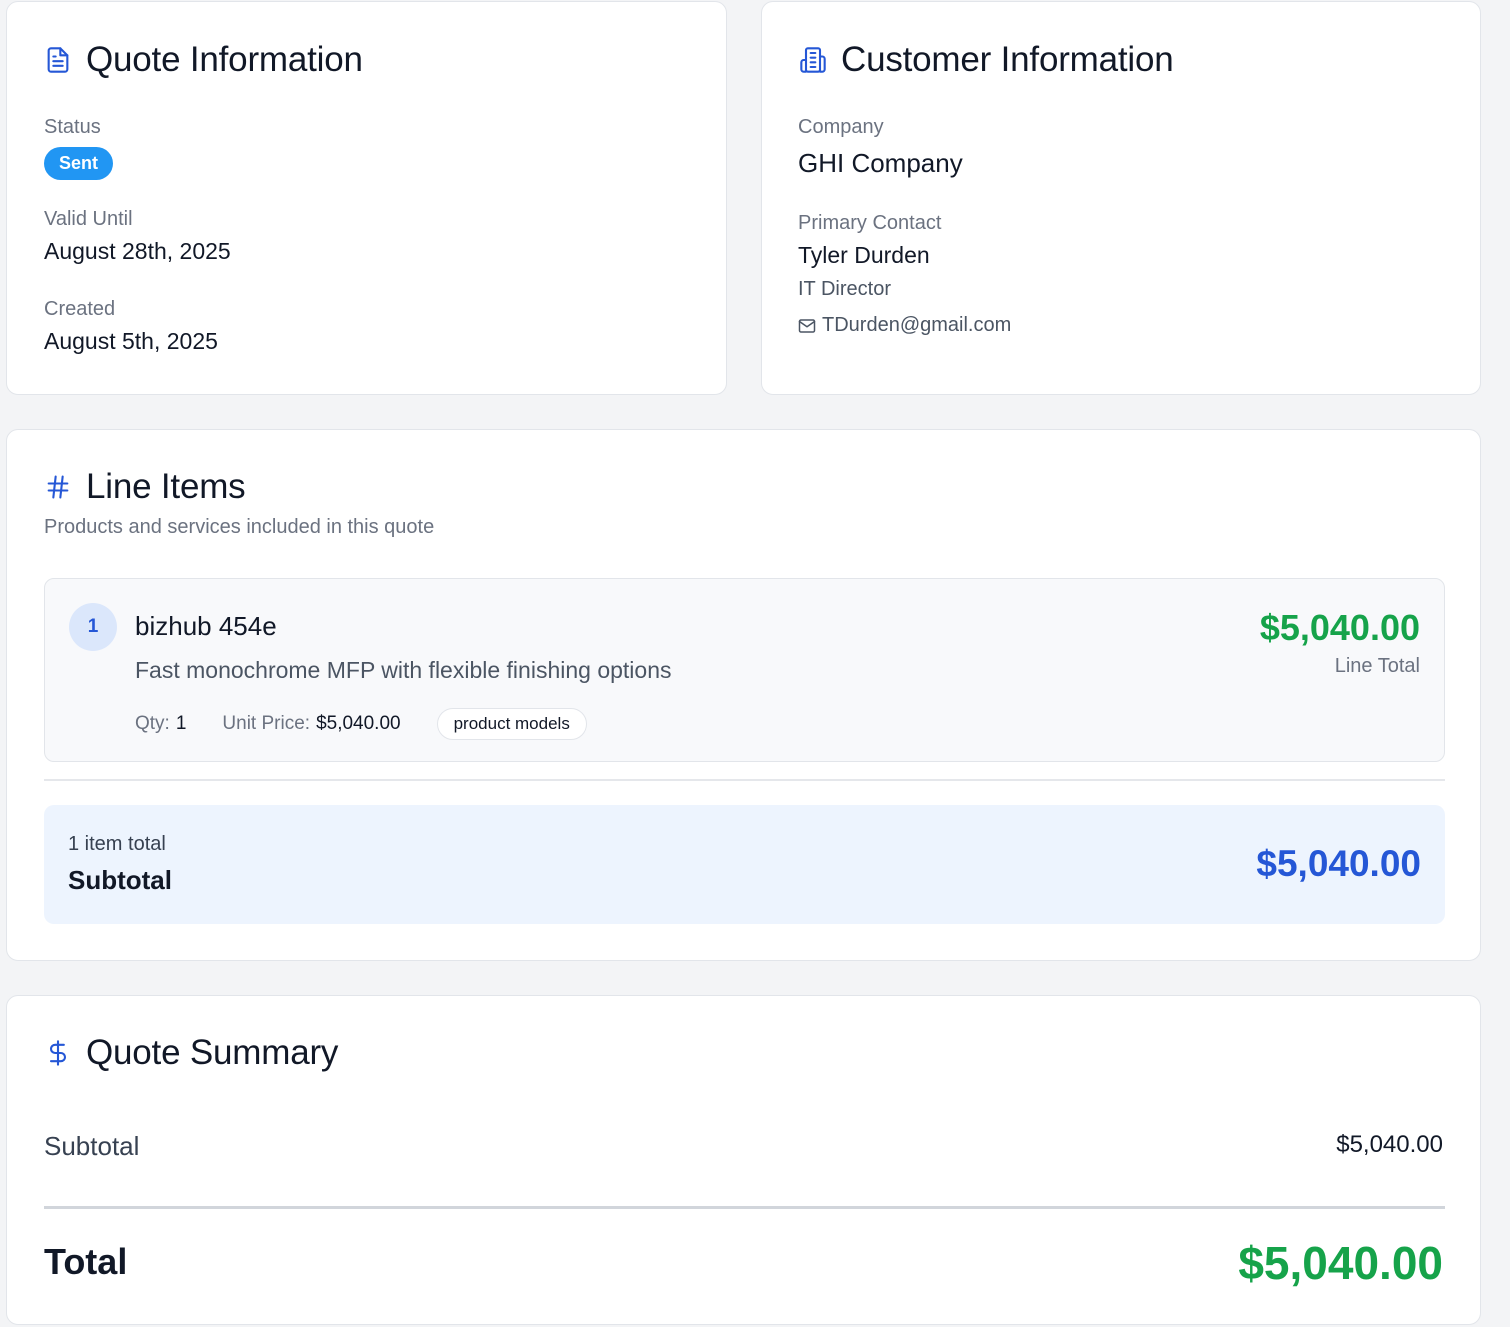 The image size is (1510, 1327). What do you see at coordinates (137, 251) in the screenshot?
I see `valid-until-value: August 28th, 2025` at bounding box center [137, 251].